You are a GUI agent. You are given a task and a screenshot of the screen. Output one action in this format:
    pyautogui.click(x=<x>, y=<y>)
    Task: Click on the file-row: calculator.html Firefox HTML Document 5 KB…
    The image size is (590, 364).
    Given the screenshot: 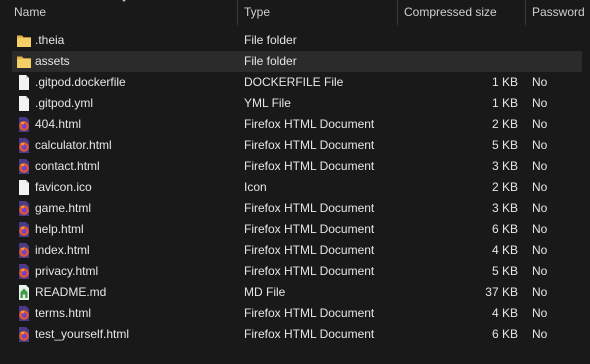 What is the action you would take?
    pyautogui.click(x=297, y=145)
    